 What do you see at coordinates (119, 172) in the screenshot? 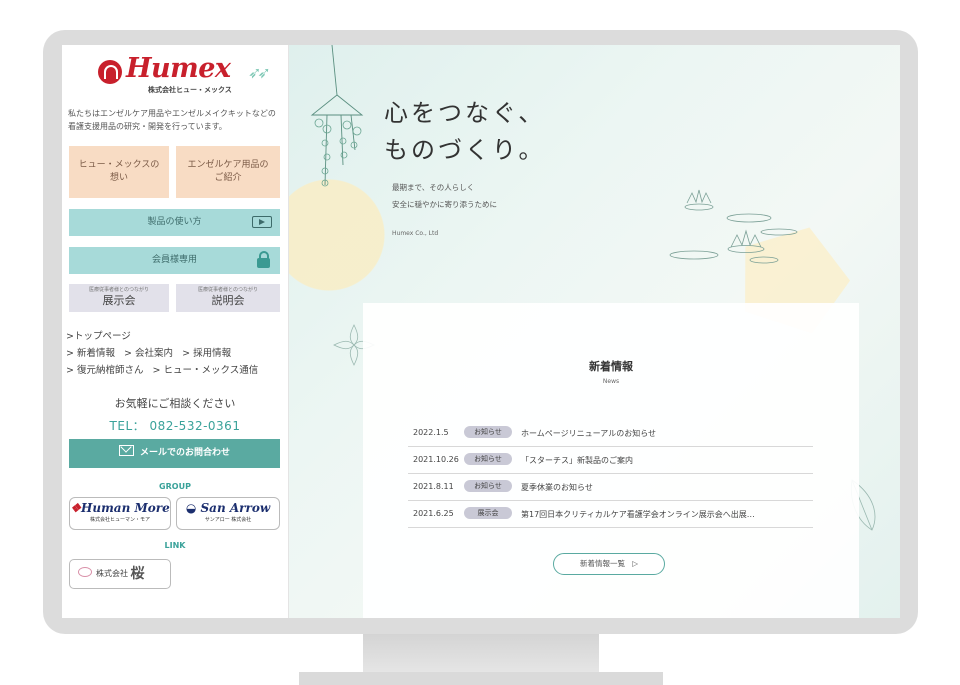
I see `thoughts-button: ヒュー・メックスの 想い` at bounding box center [119, 172].